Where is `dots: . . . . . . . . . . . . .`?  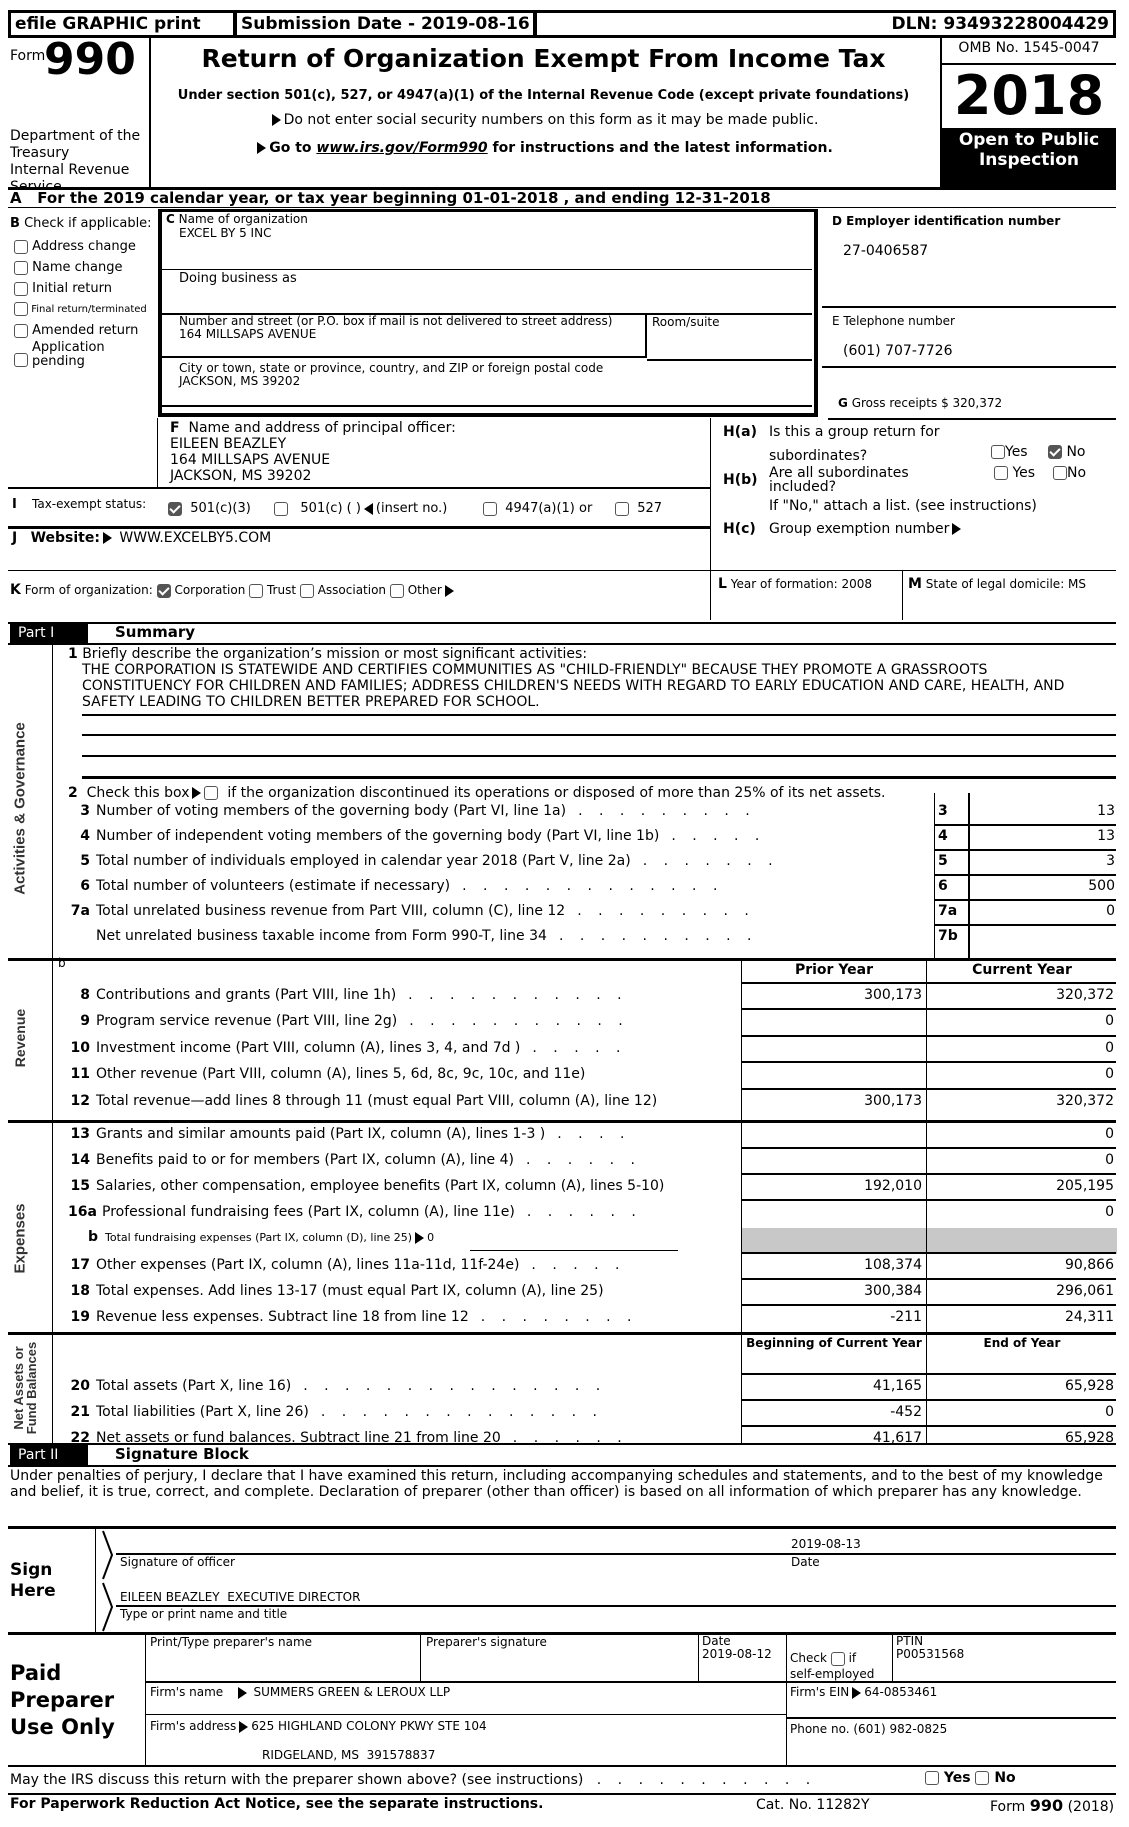
dots: . . . . . . . . . . . . . is located at coordinates (593, 886).